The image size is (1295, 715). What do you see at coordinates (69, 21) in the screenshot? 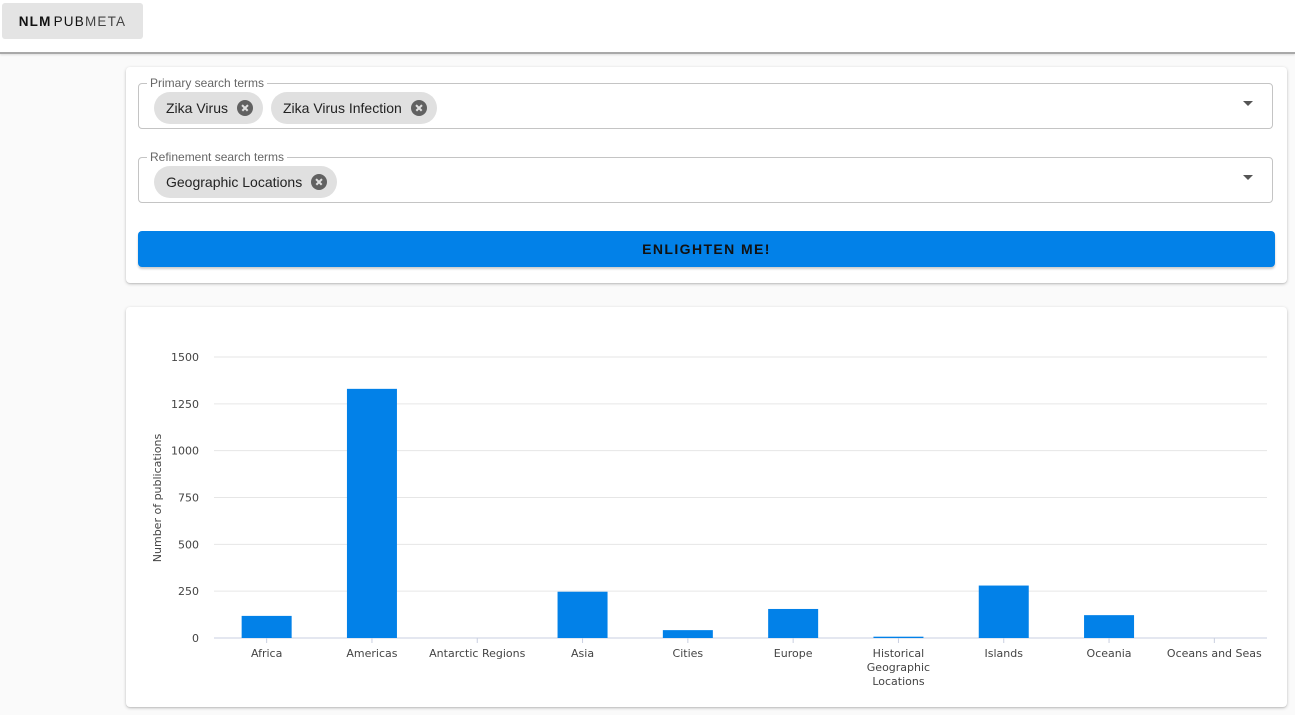
I see `logo-text-pub: PUB` at bounding box center [69, 21].